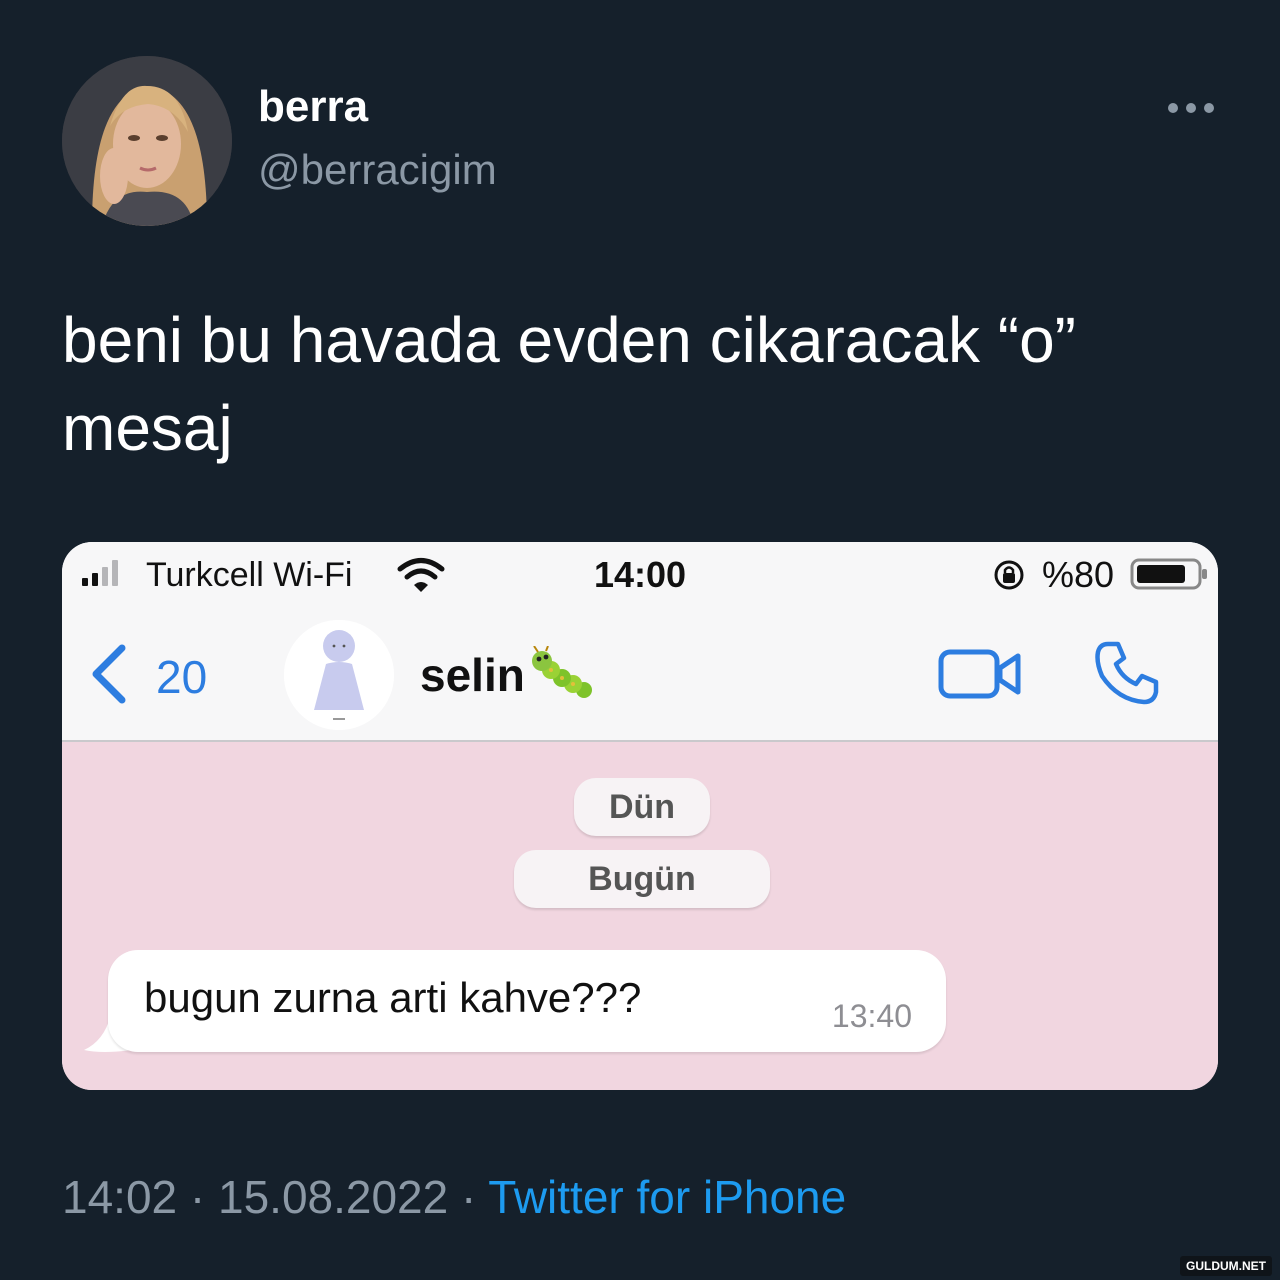 This screenshot has width=1280, height=1280. Describe the element at coordinates (640, 674) in the screenshot. I see `chat-header: 20 selin` at that location.